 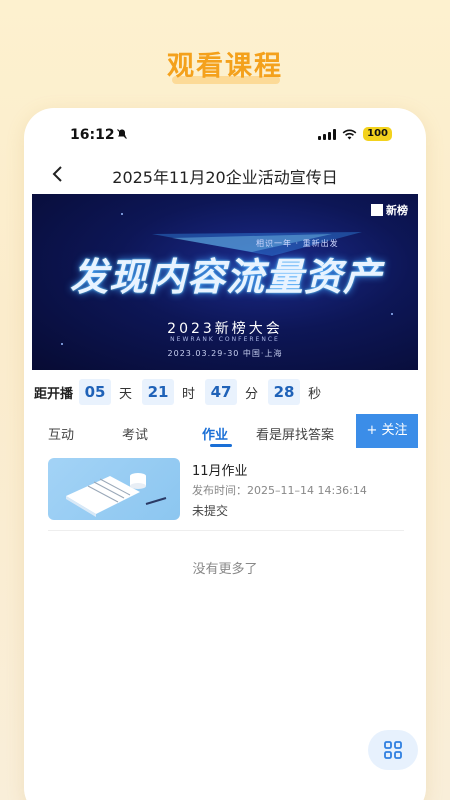 What do you see at coordinates (221, 392) in the screenshot?
I see `countdown-minutes: 47` at bounding box center [221, 392].